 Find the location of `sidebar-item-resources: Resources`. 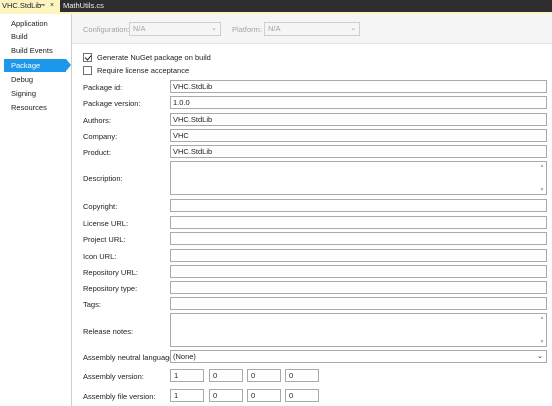

sidebar-item-resources: Resources is located at coordinates (35, 107).